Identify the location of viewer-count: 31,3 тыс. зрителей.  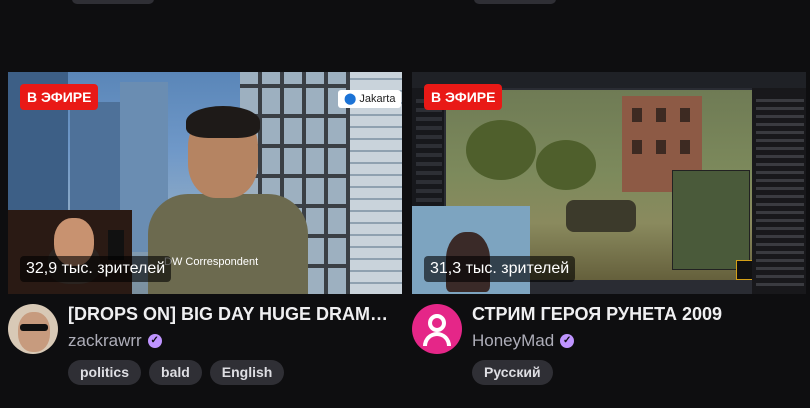
(500, 269).